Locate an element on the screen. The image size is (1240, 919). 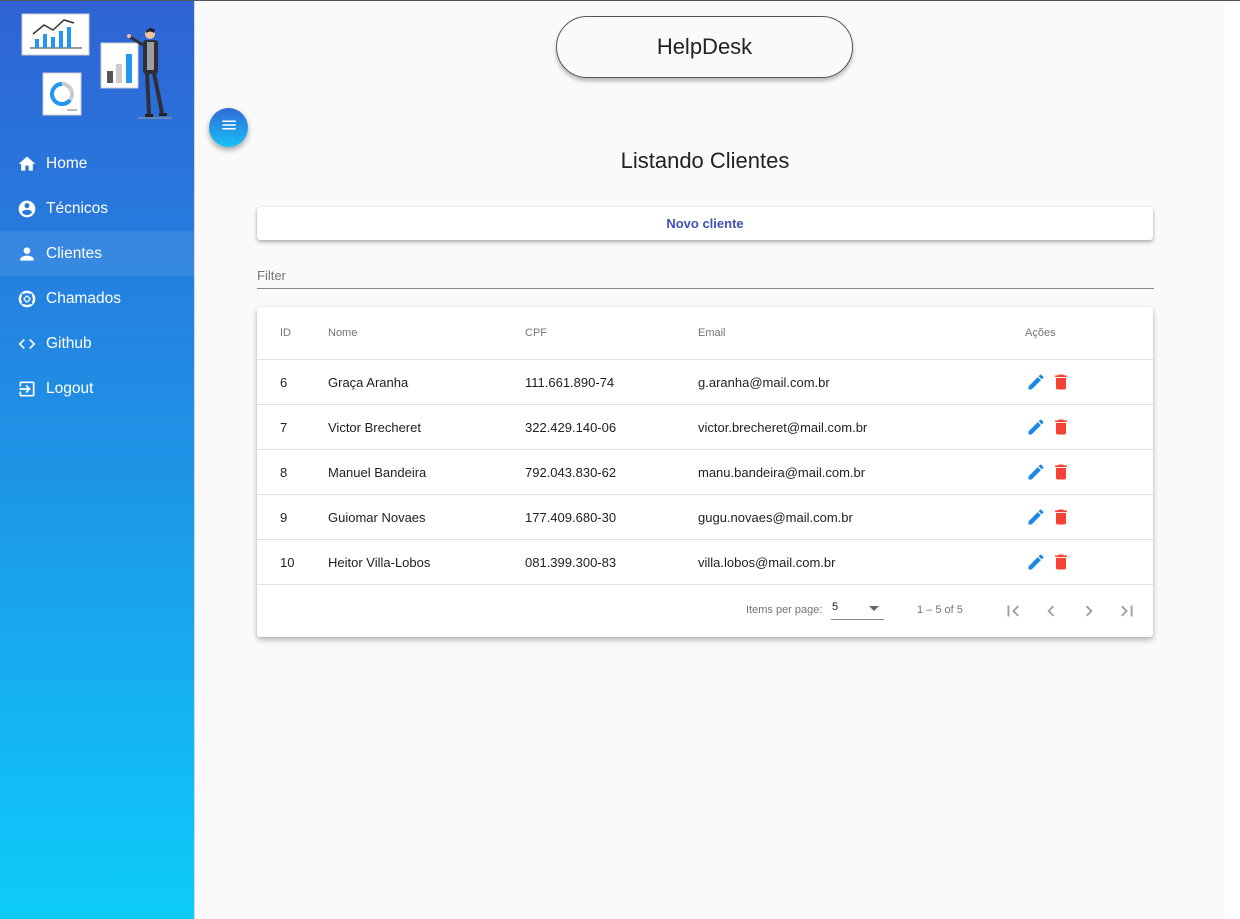
sidebar-item-label: Github is located at coordinates (69, 343).